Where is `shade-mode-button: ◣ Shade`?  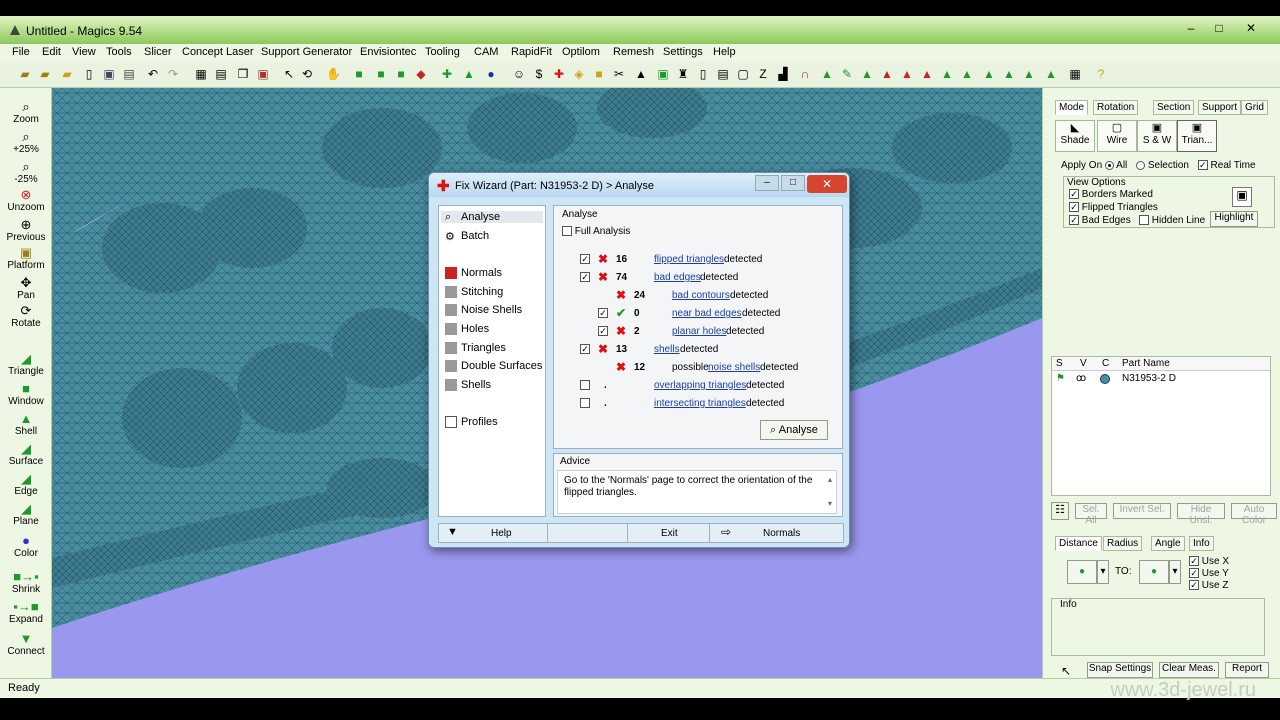 shade-mode-button: ◣ Shade is located at coordinates (1075, 136).